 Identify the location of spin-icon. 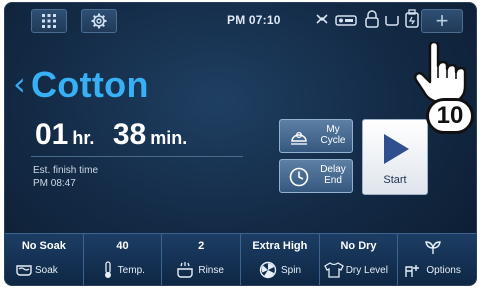
(268, 270).